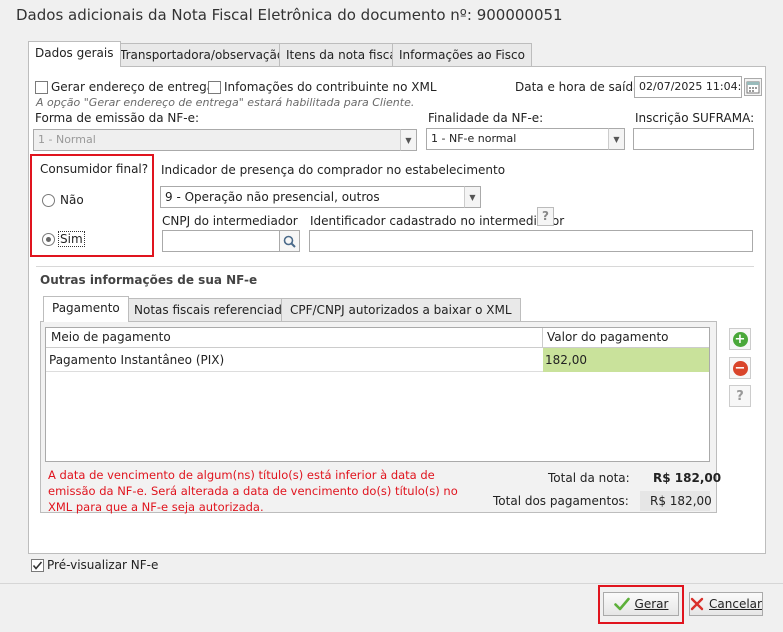 The width and height of the screenshot is (783, 632). What do you see at coordinates (621, 604) in the screenshot?
I see `check-icon` at bounding box center [621, 604].